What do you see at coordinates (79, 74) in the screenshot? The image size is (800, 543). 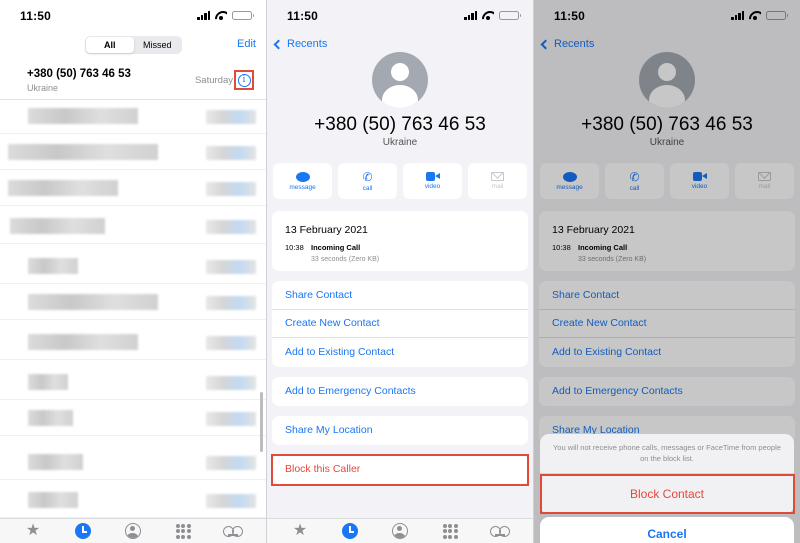 I see `recent-number: +380 (50) 763 46 53` at bounding box center [79, 74].